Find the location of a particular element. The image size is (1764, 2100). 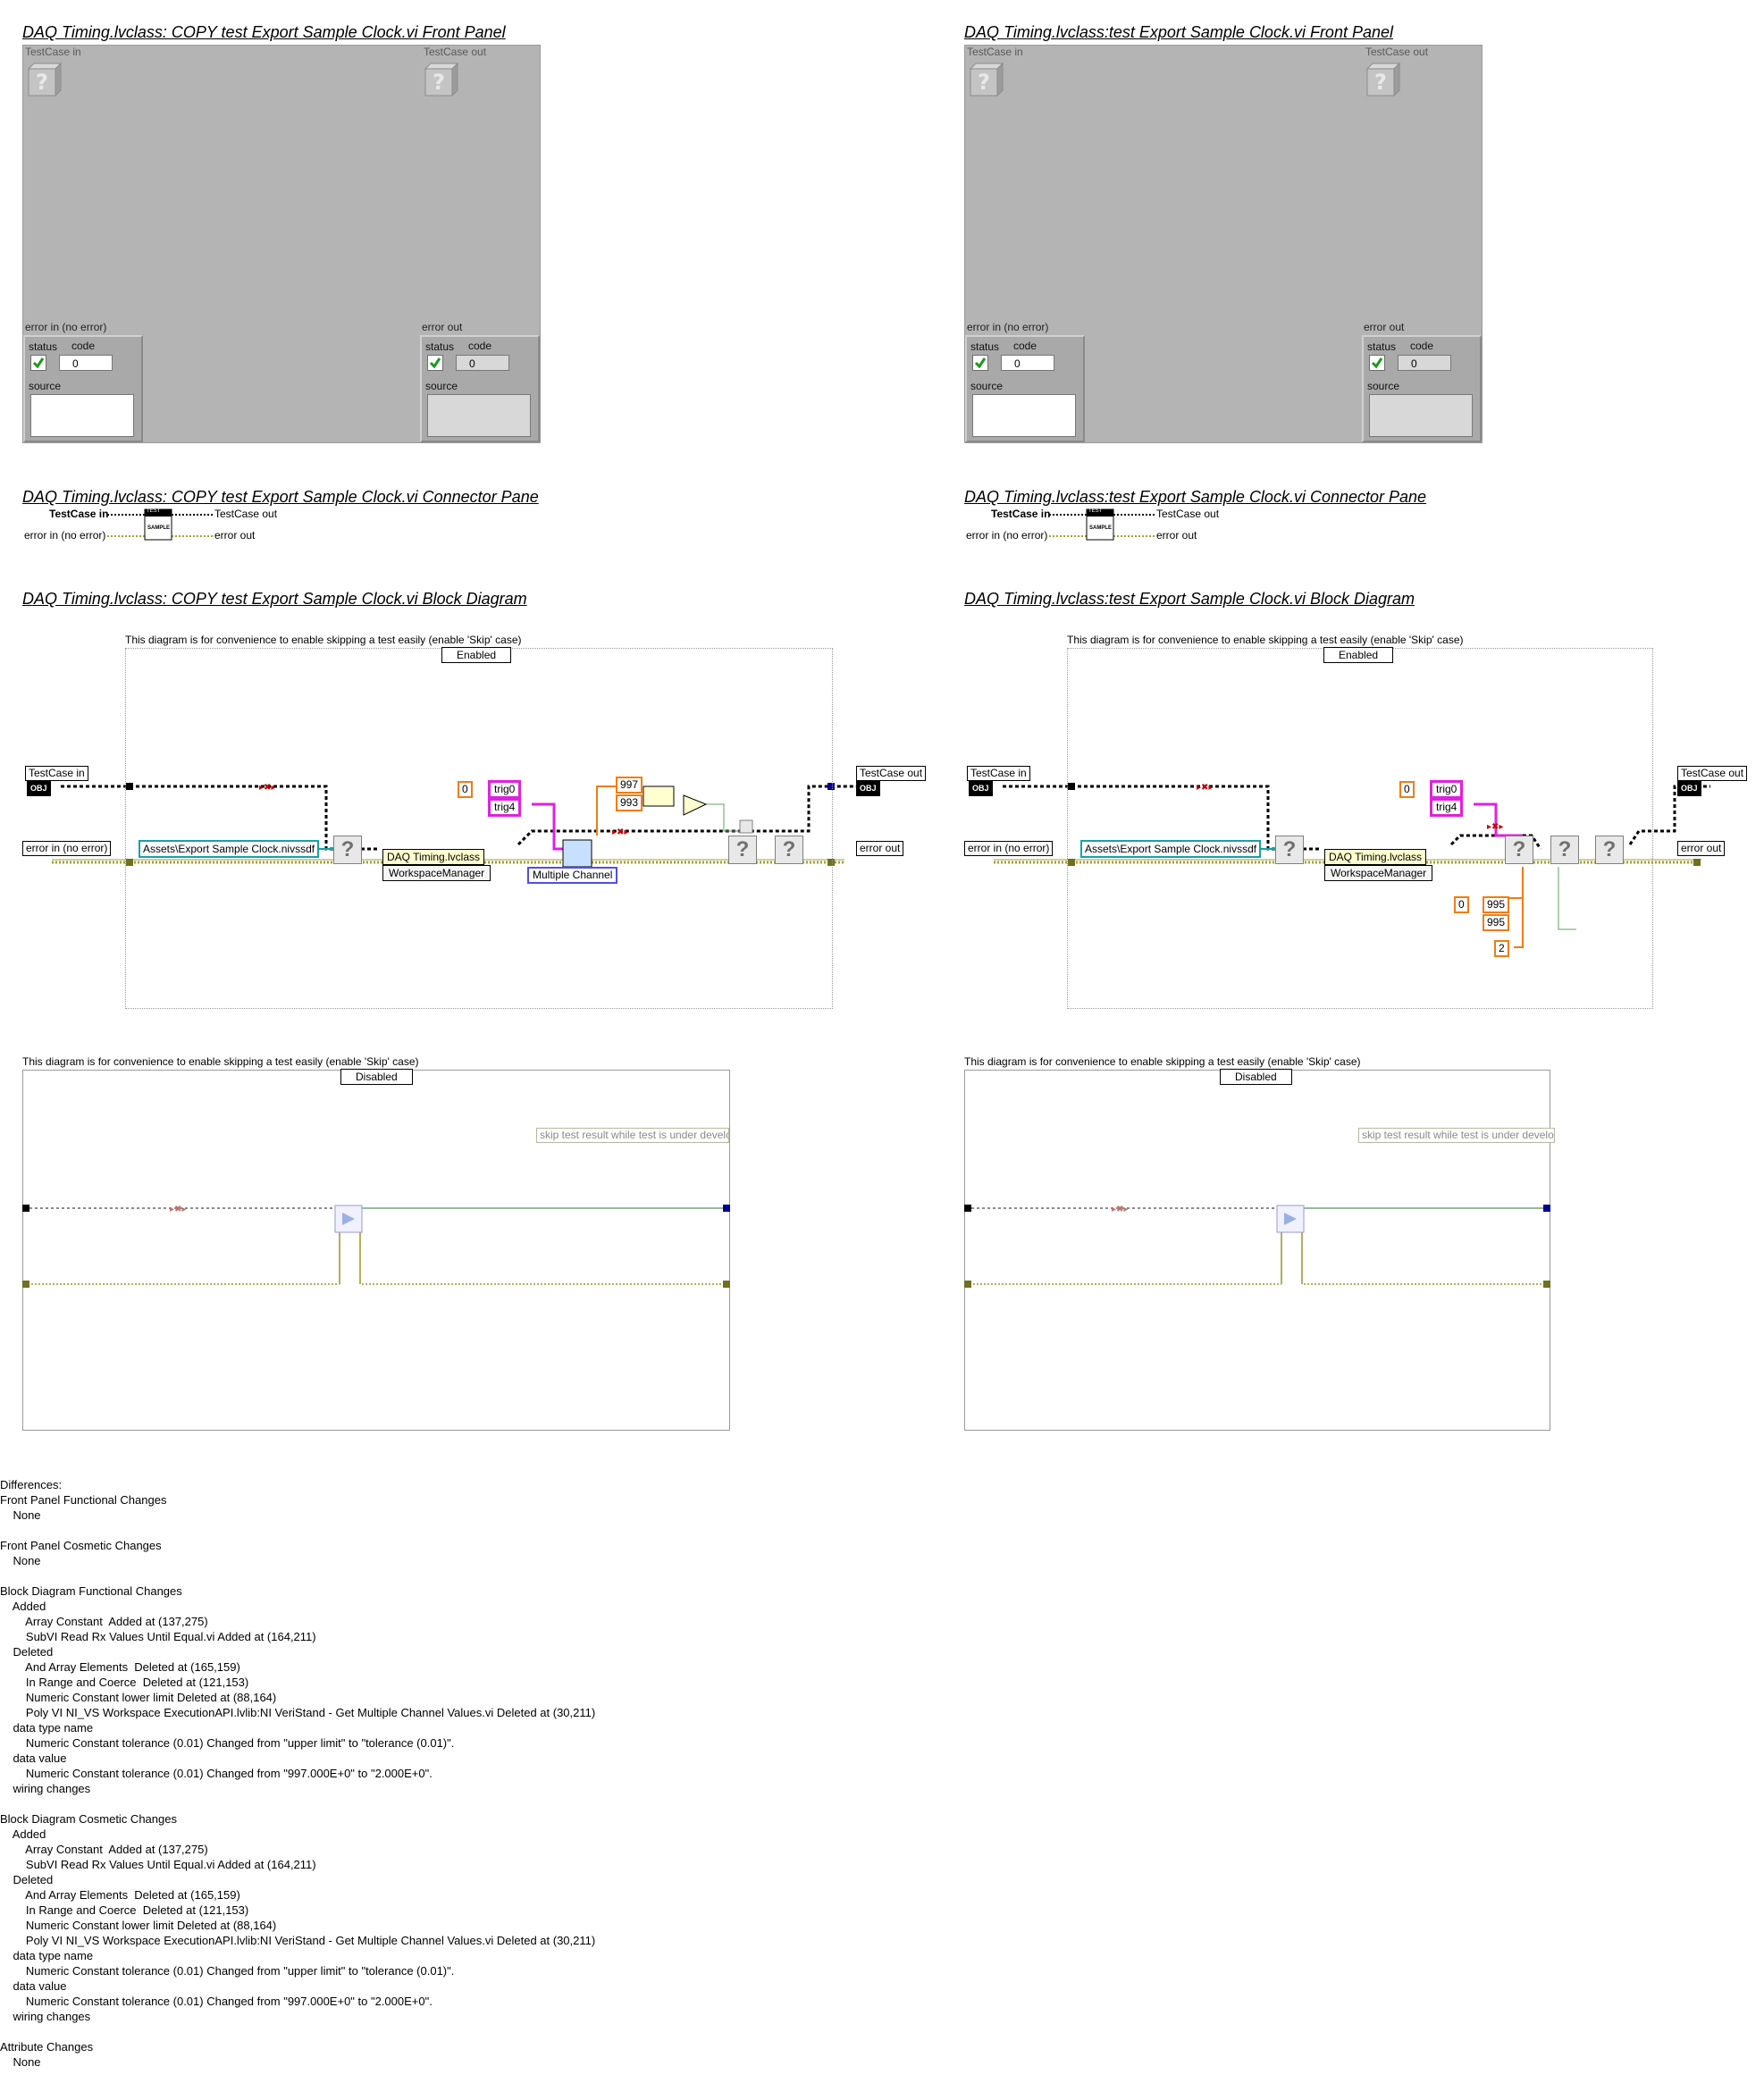

right-disabled-wires: ▸✖▸ is located at coordinates (1257, 1246).